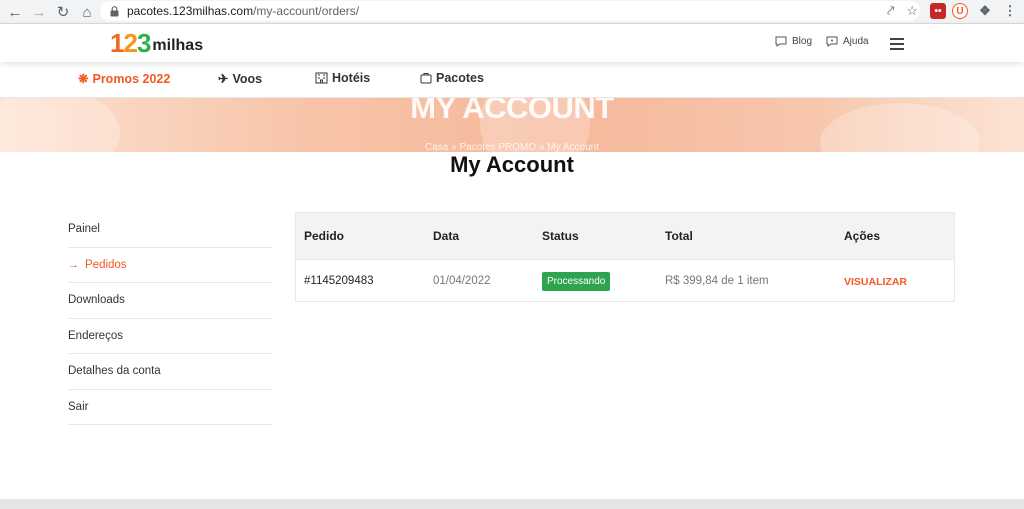 This screenshot has width=1024, height=509. What do you see at coordinates (938, 11) in the screenshot?
I see `extension-icon: ••` at bounding box center [938, 11].